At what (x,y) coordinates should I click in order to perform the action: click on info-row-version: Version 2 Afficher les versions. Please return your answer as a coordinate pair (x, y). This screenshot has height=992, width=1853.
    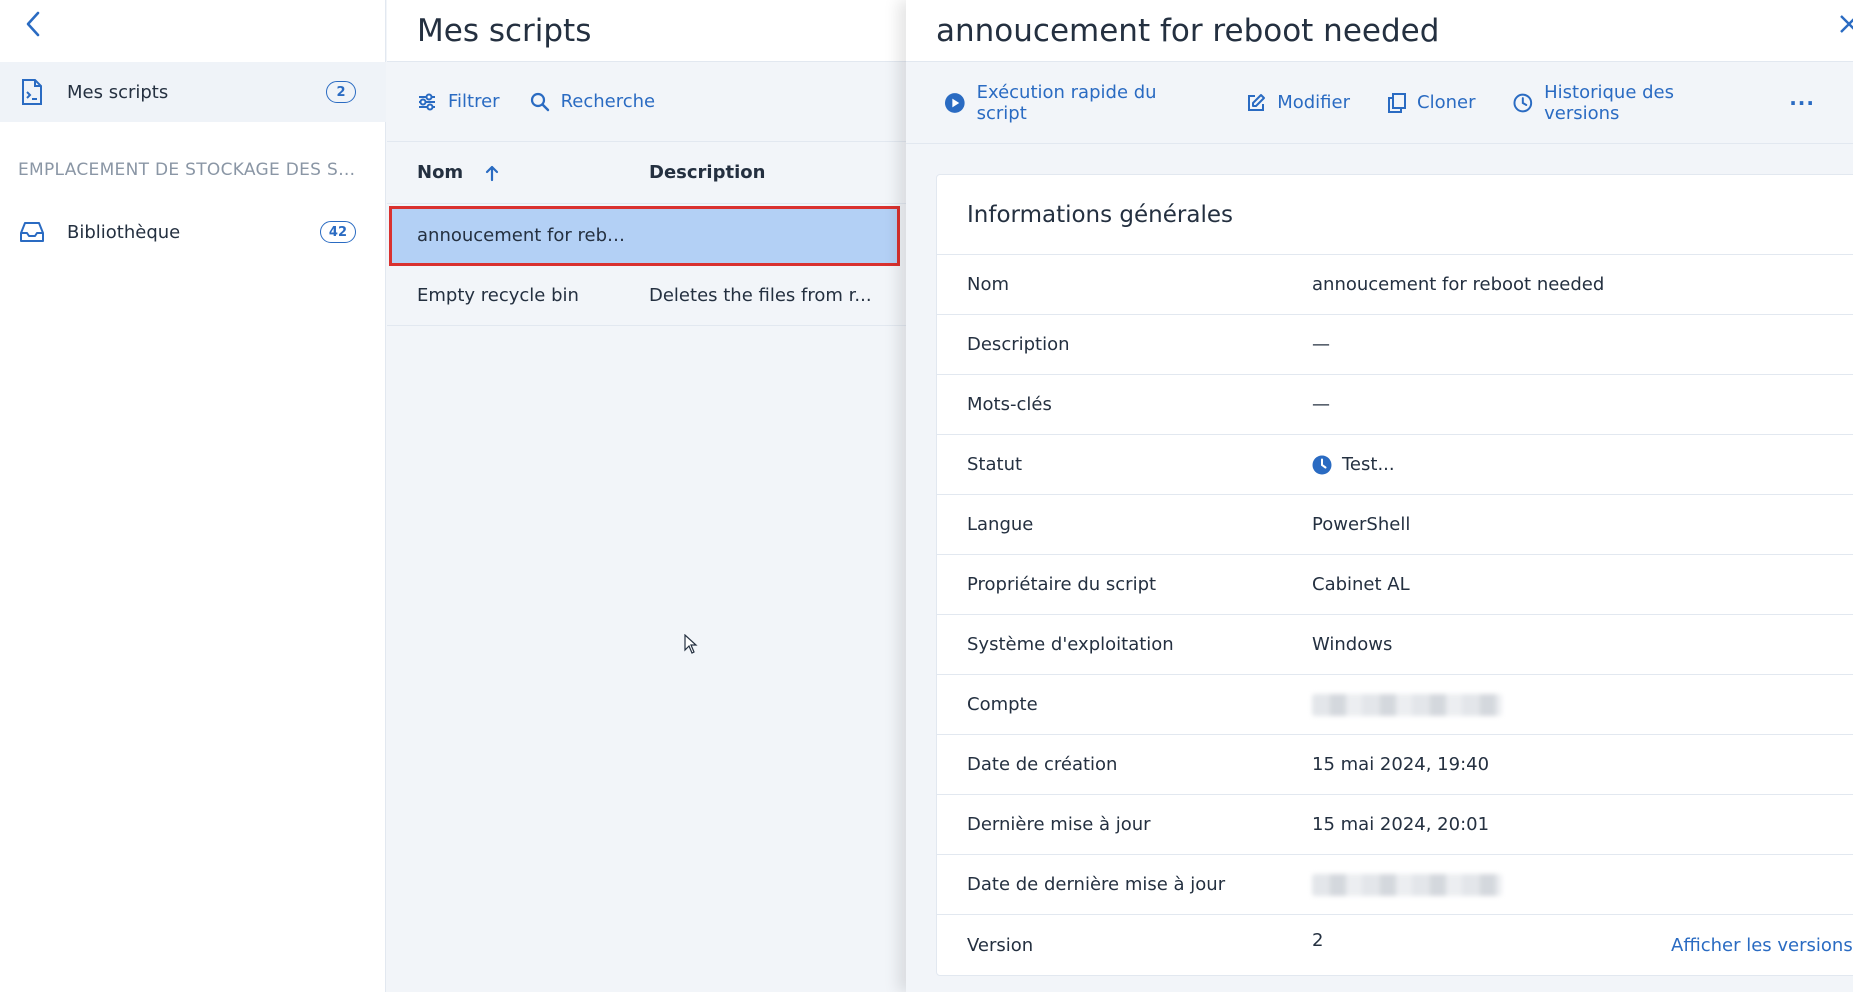
    Looking at the image, I should click on (1410, 942).